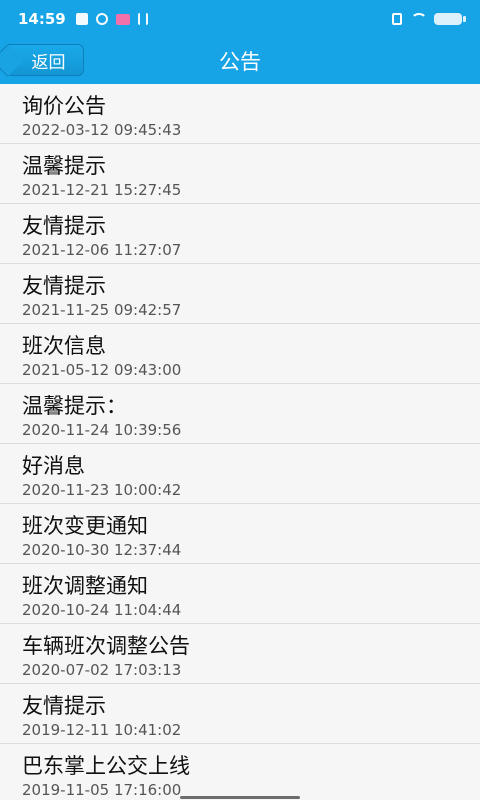  What do you see at coordinates (397, 19) in the screenshot?
I see `sim-icon` at bounding box center [397, 19].